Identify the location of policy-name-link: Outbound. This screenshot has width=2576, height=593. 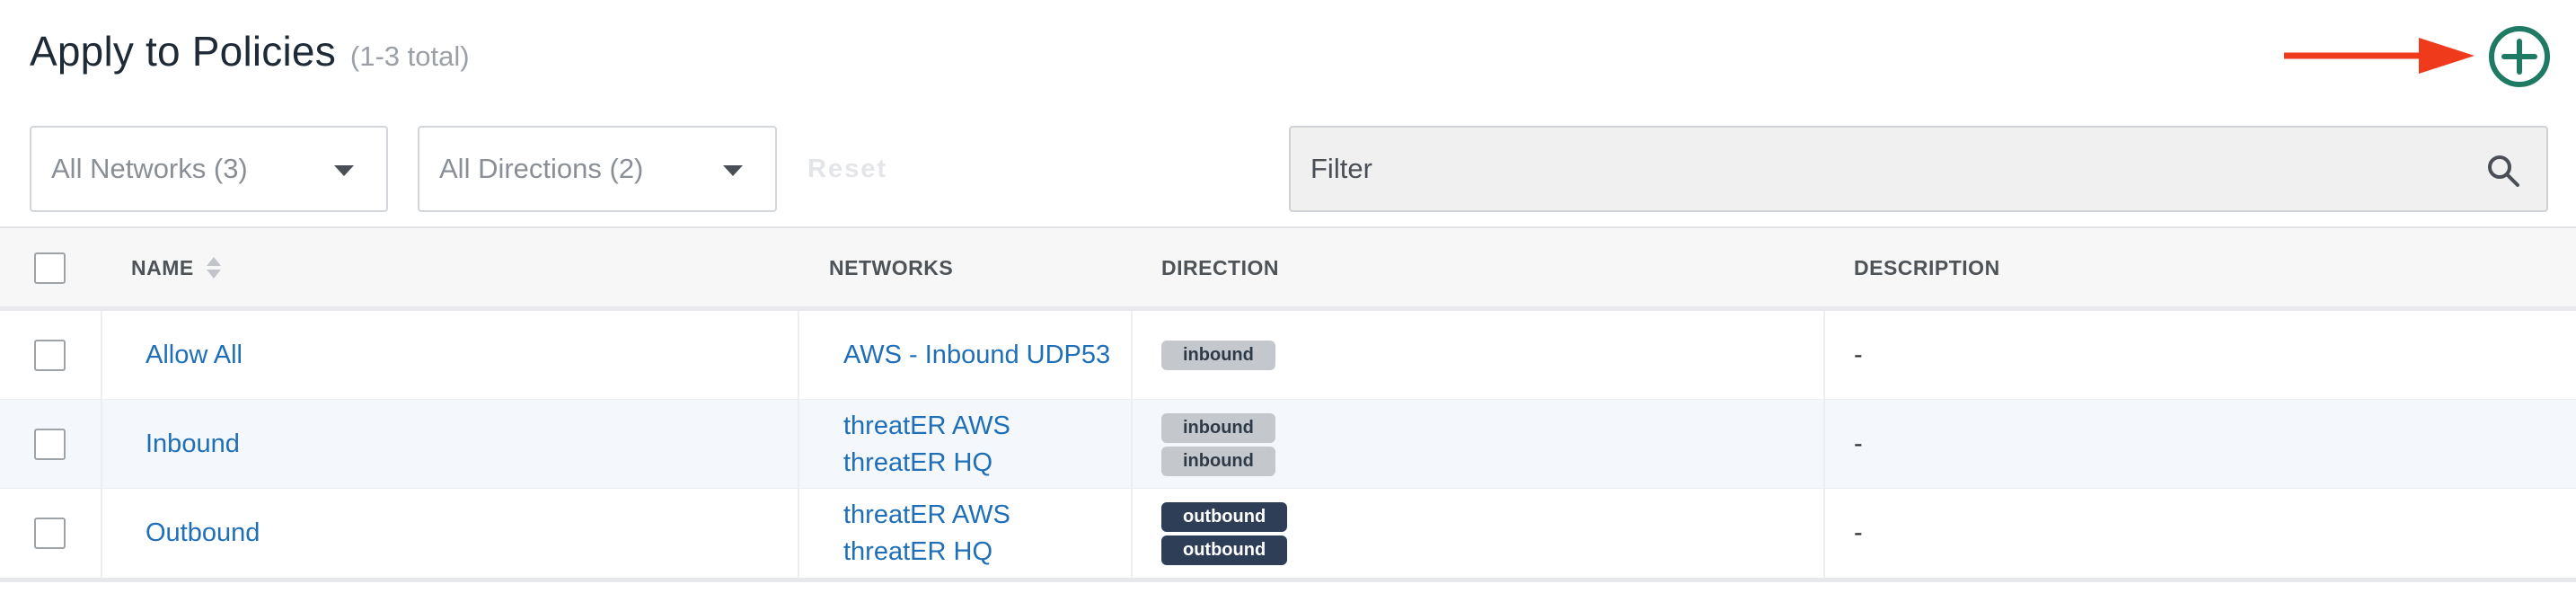
(203, 533).